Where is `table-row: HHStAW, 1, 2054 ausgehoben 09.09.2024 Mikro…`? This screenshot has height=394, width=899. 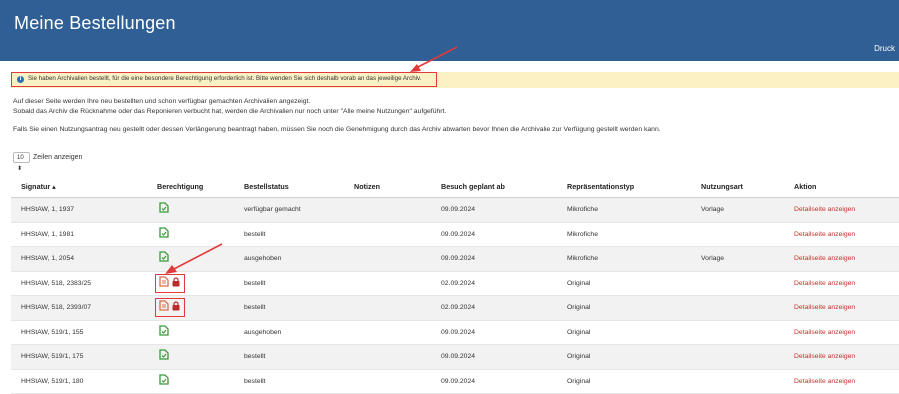
table-row: HHStAW, 1, 2054 ausgehoben 09.09.2024 Mikro… is located at coordinates (455, 259).